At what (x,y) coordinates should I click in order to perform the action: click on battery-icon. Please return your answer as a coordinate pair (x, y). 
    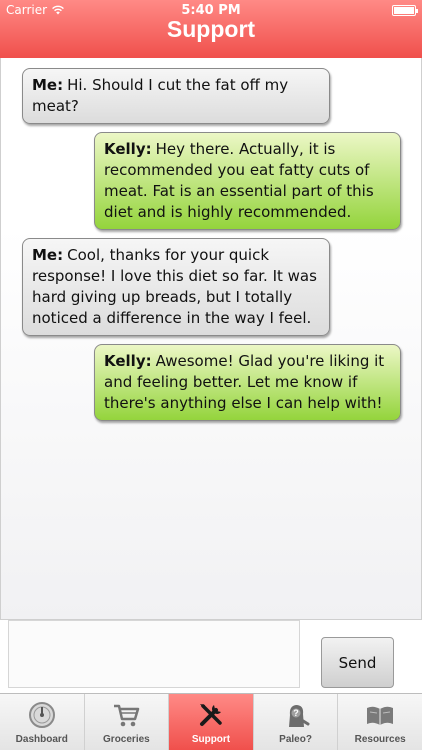
    Looking at the image, I should click on (405, 10).